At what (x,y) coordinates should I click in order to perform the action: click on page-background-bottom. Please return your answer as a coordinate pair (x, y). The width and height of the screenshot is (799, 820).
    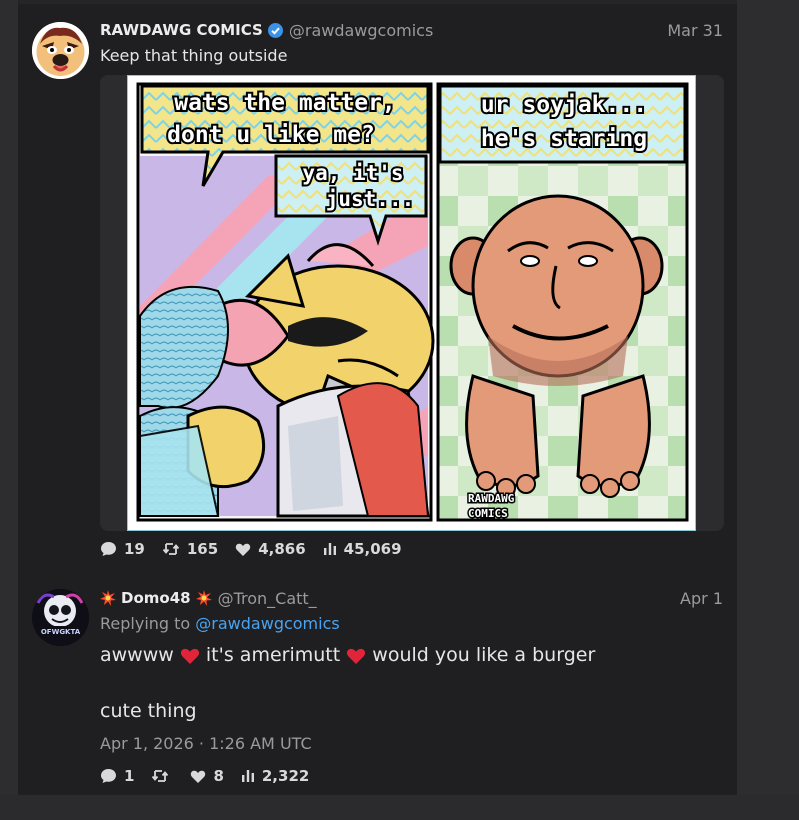
    Looking at the image, I should click on (399, 807).